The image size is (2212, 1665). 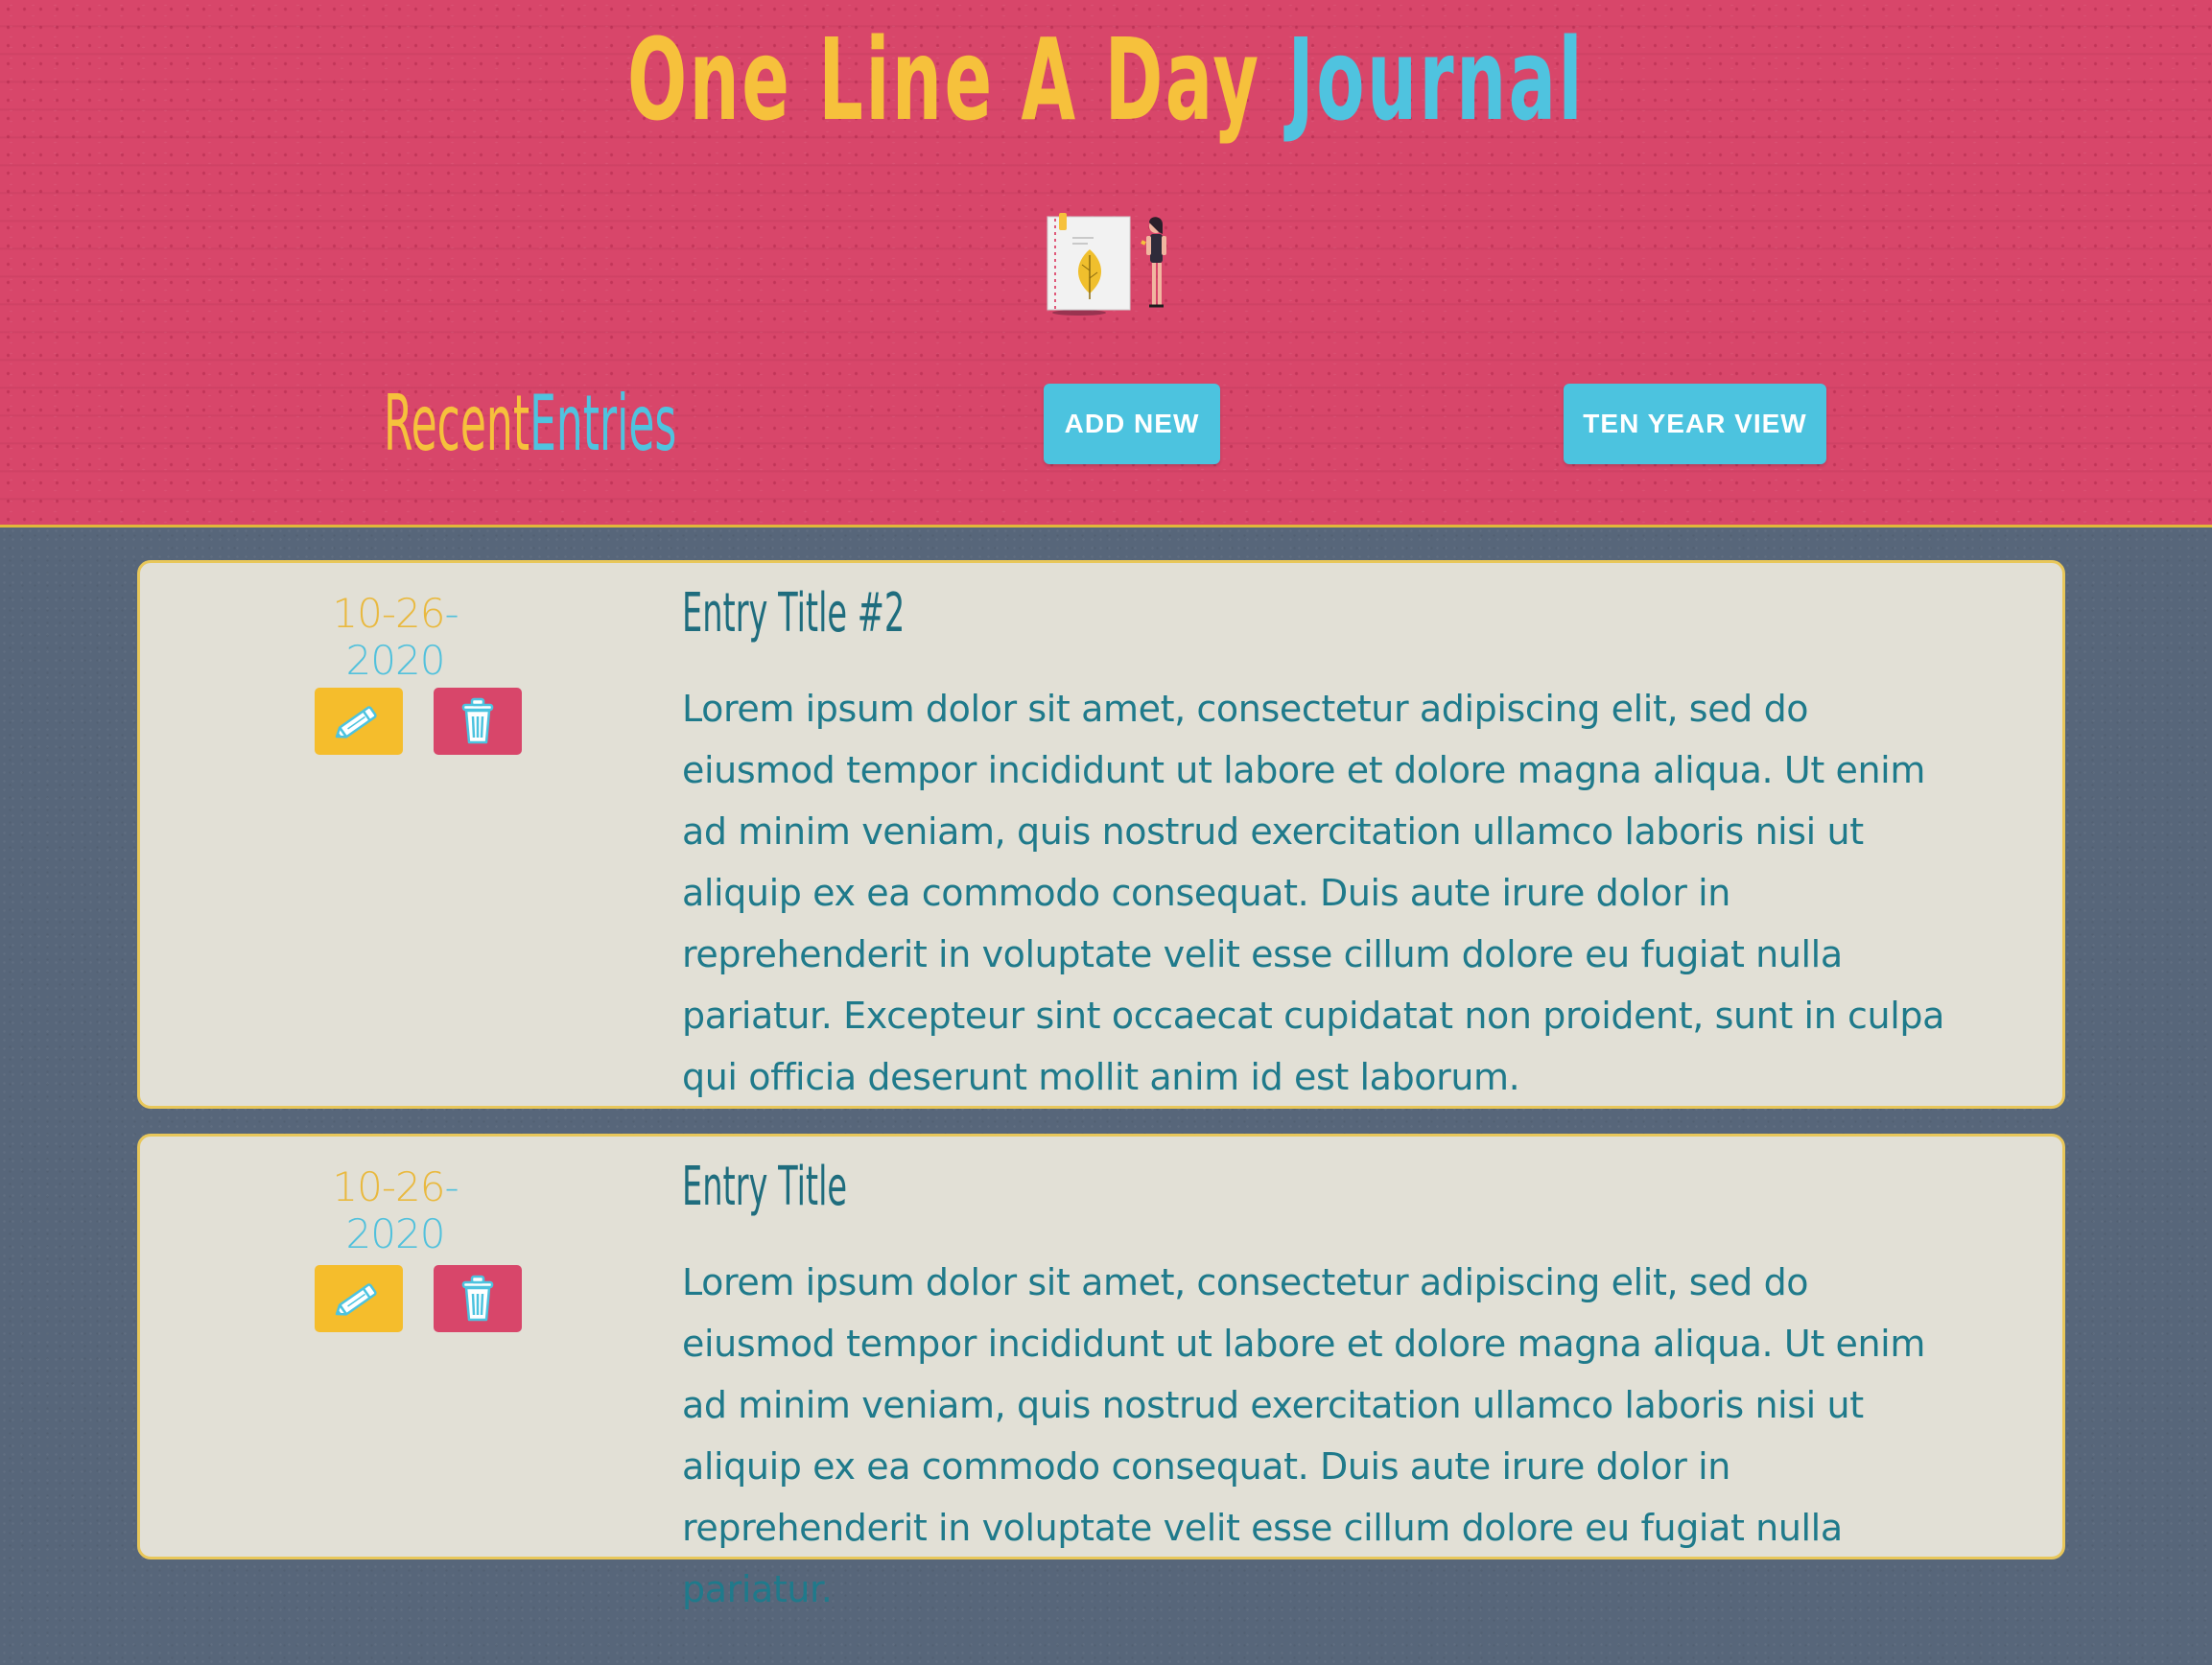 I want to click on recent-heading-part-two: Entries, so click(x=603, y=424).